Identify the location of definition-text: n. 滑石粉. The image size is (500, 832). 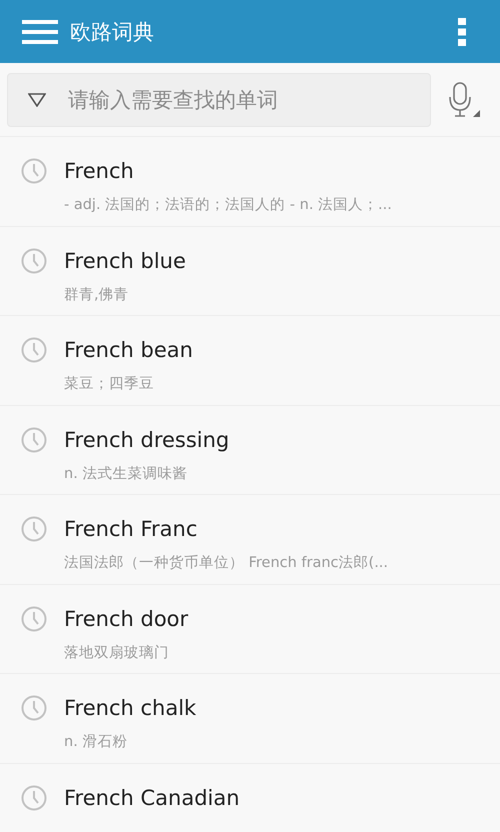
(96, 742).